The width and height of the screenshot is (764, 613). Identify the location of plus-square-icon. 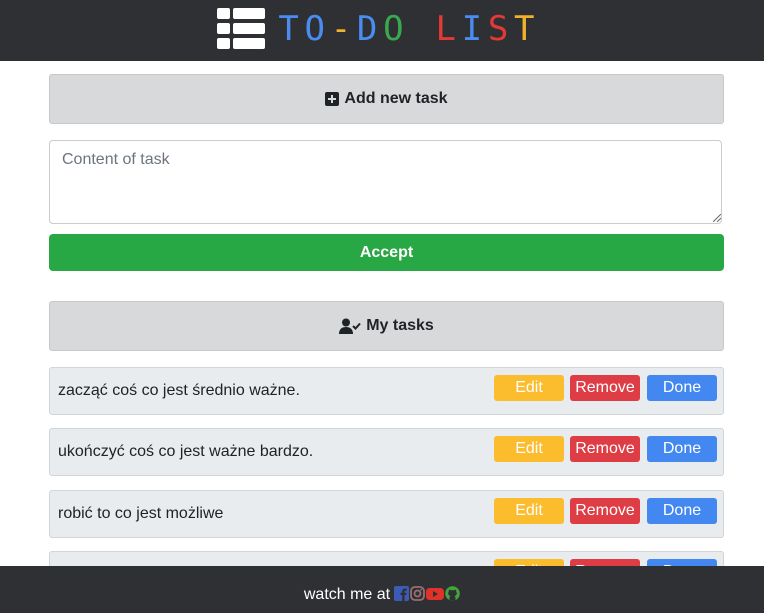
(332, 99).